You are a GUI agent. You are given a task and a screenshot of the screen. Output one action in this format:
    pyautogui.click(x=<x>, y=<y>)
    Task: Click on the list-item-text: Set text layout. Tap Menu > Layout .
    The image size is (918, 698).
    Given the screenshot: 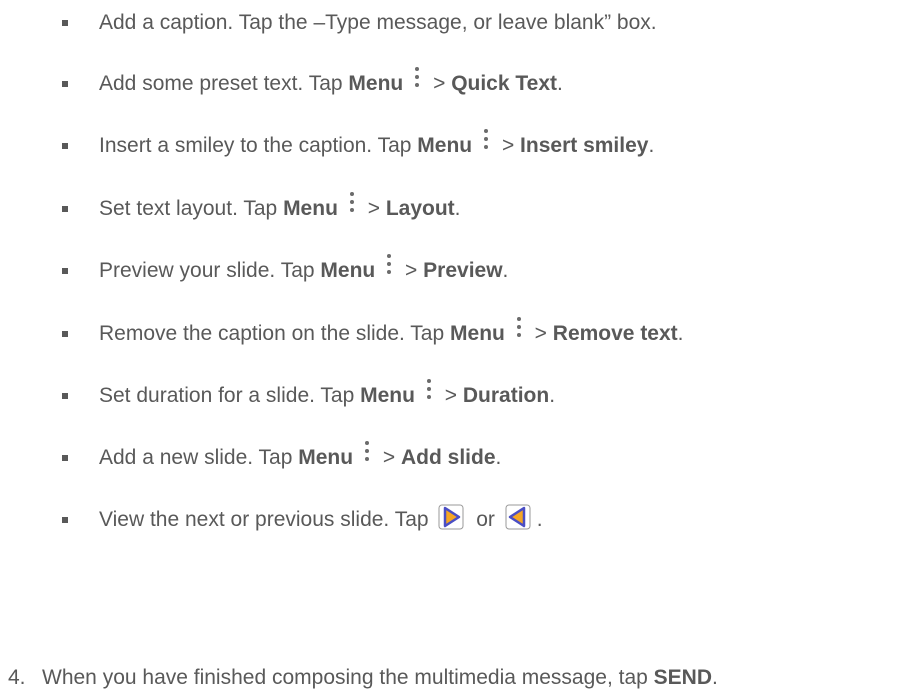 What is the action you would take?
    pyautogui.click(x=280, y=208)
    